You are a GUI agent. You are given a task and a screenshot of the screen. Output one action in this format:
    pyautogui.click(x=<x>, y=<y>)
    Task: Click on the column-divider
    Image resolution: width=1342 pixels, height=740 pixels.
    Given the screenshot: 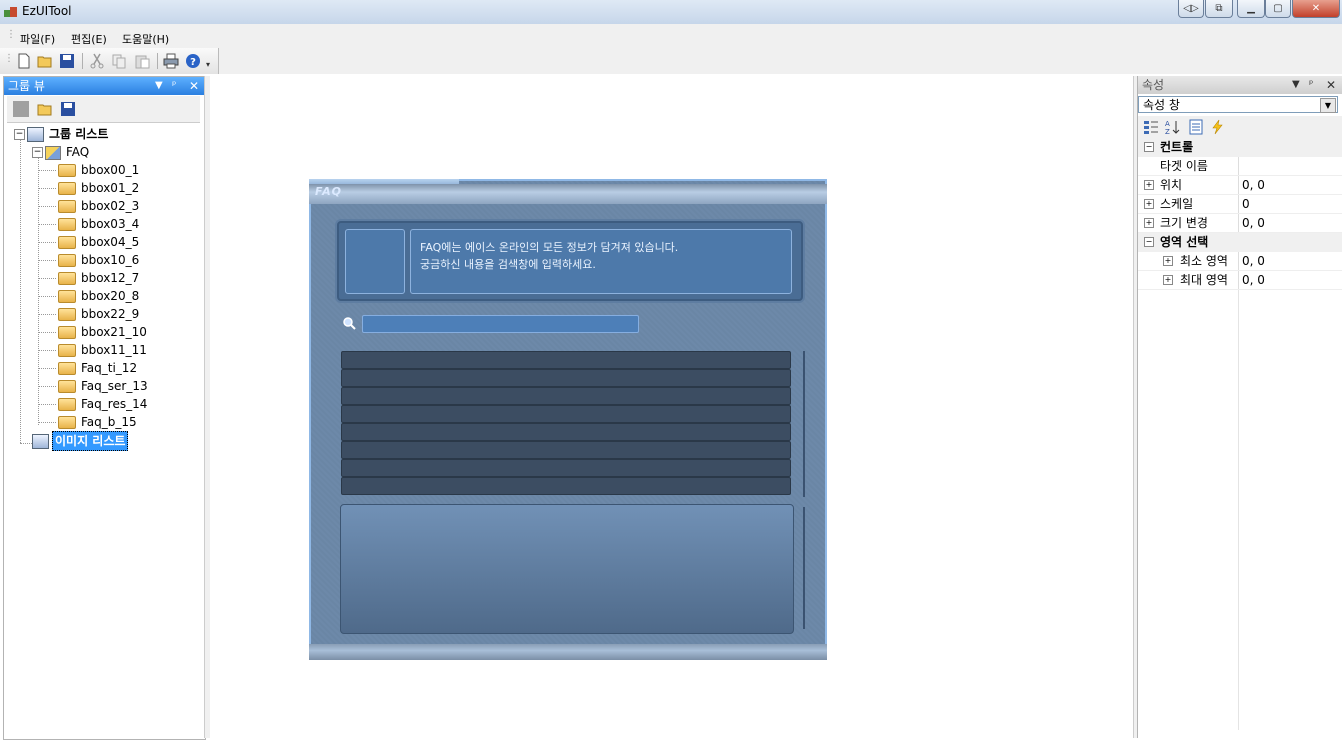 What is the action you would take?
    pyautogui.click(x=1238, y=510)
    